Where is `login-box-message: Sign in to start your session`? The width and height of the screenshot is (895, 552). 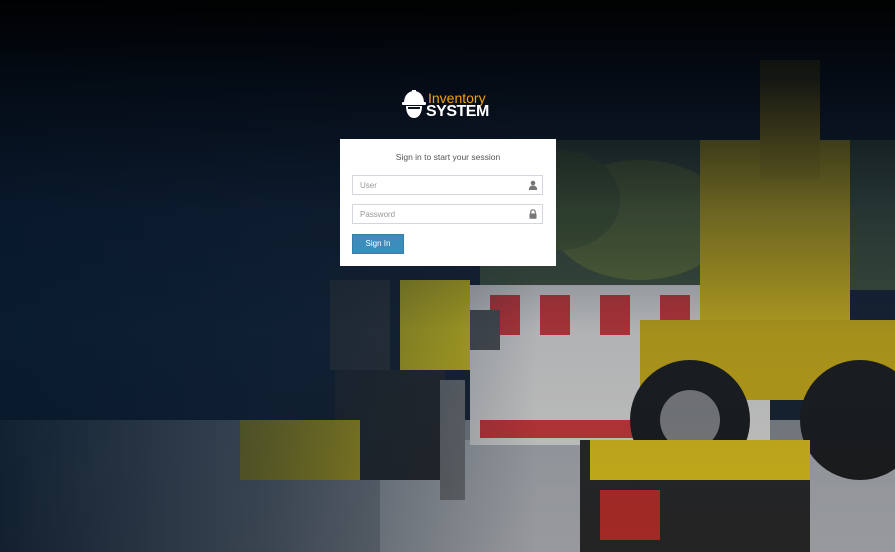 login-box-message: Sign in to start your session is located at coordinates (448, 157).